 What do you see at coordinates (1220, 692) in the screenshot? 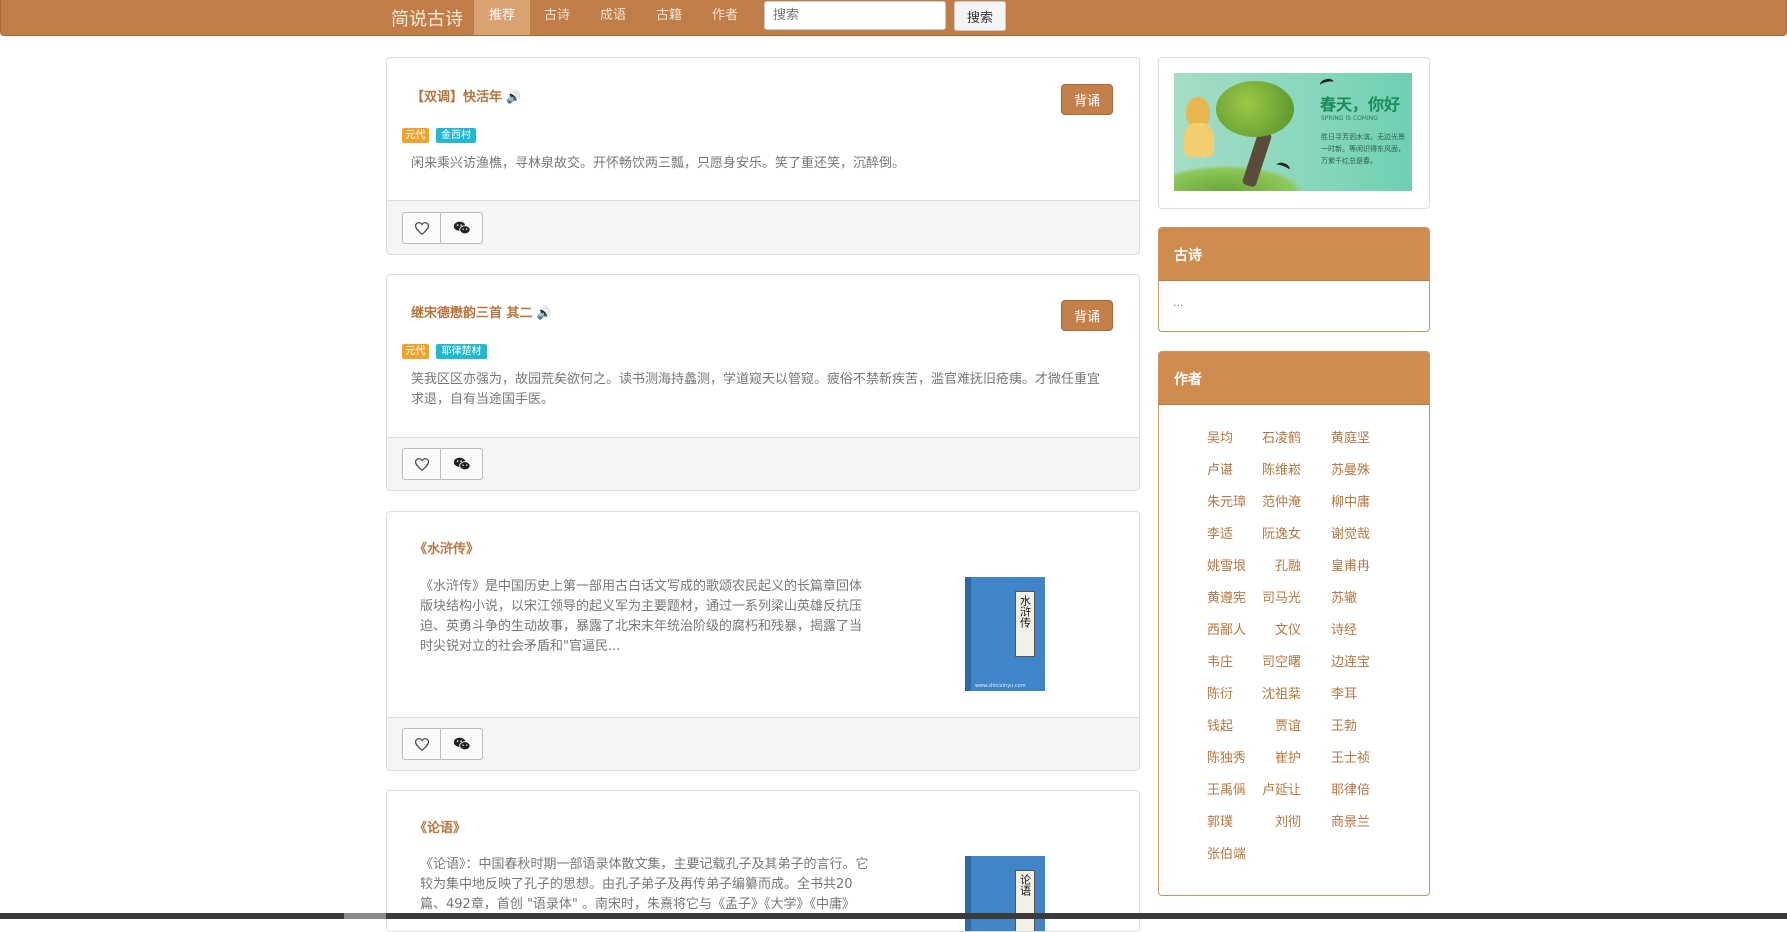
I see `author-link: 陈衍` at bounding box center [1220, 692].